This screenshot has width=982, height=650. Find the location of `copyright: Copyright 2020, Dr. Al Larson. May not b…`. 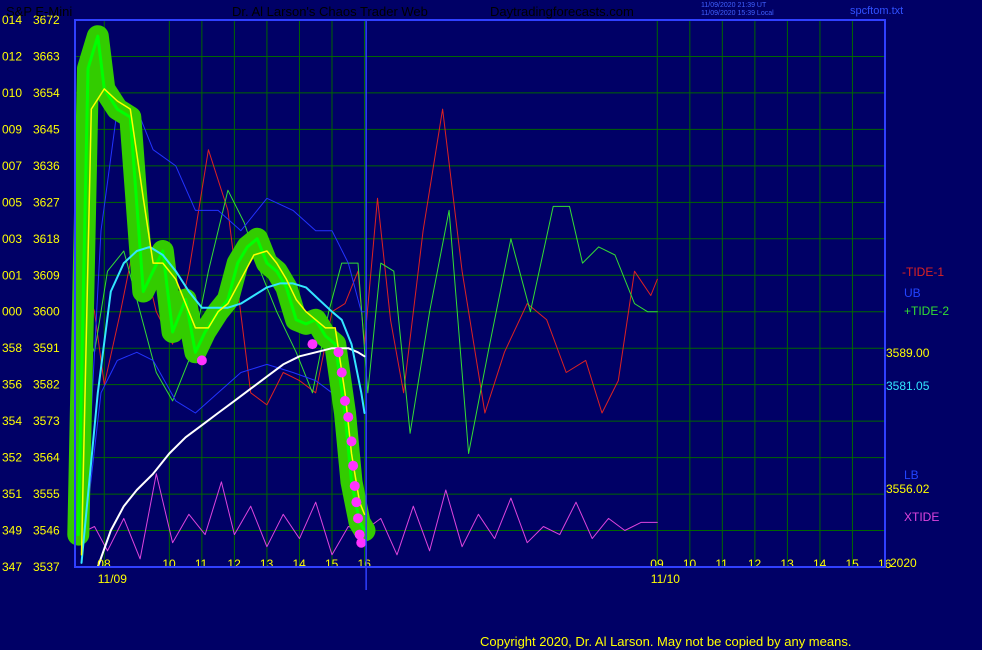

copyright: Copyright 2020, Dr. Al Larson. May not b… is located at coordinates (666, 641).